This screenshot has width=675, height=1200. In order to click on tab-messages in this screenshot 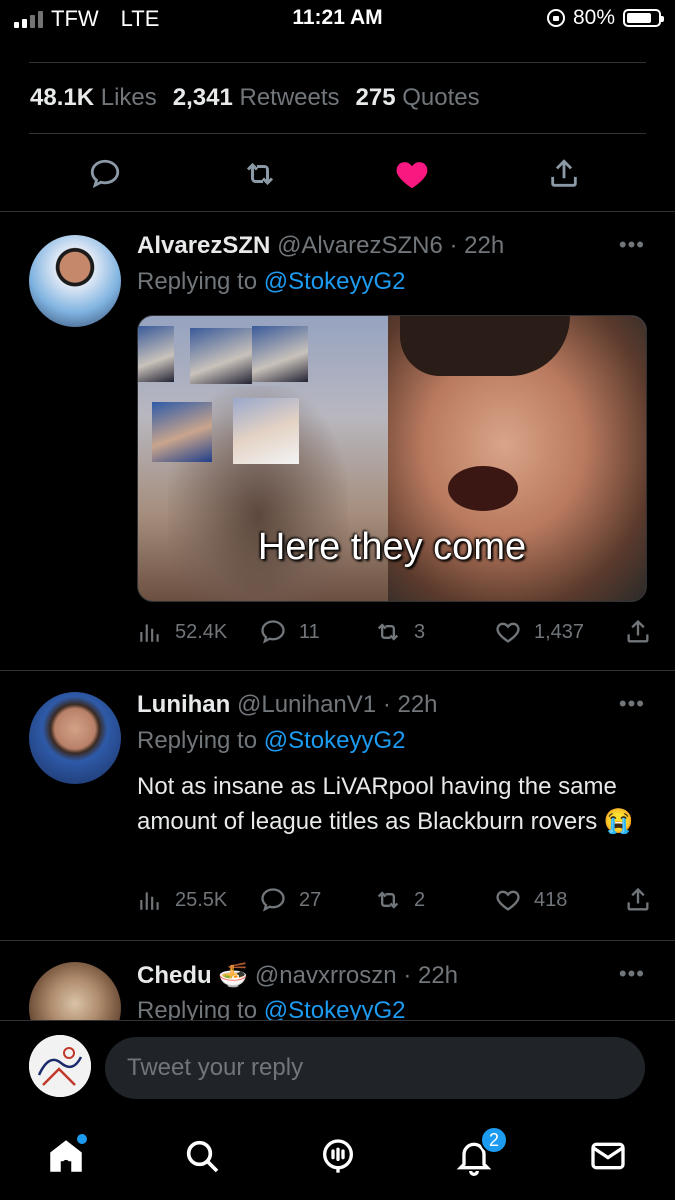, I will do `click(608, 1156)`.